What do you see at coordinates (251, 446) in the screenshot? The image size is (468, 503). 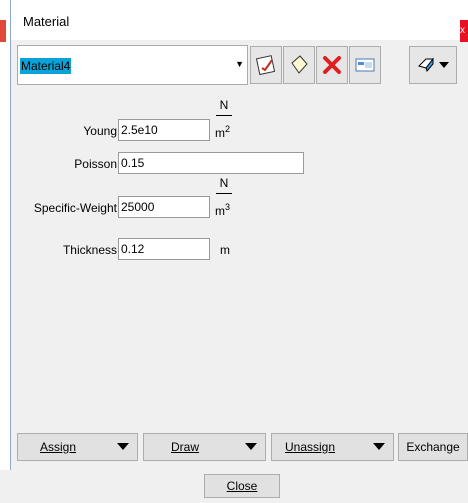 I see `draw-dropdown-icon` at bounding box center [251, 446].